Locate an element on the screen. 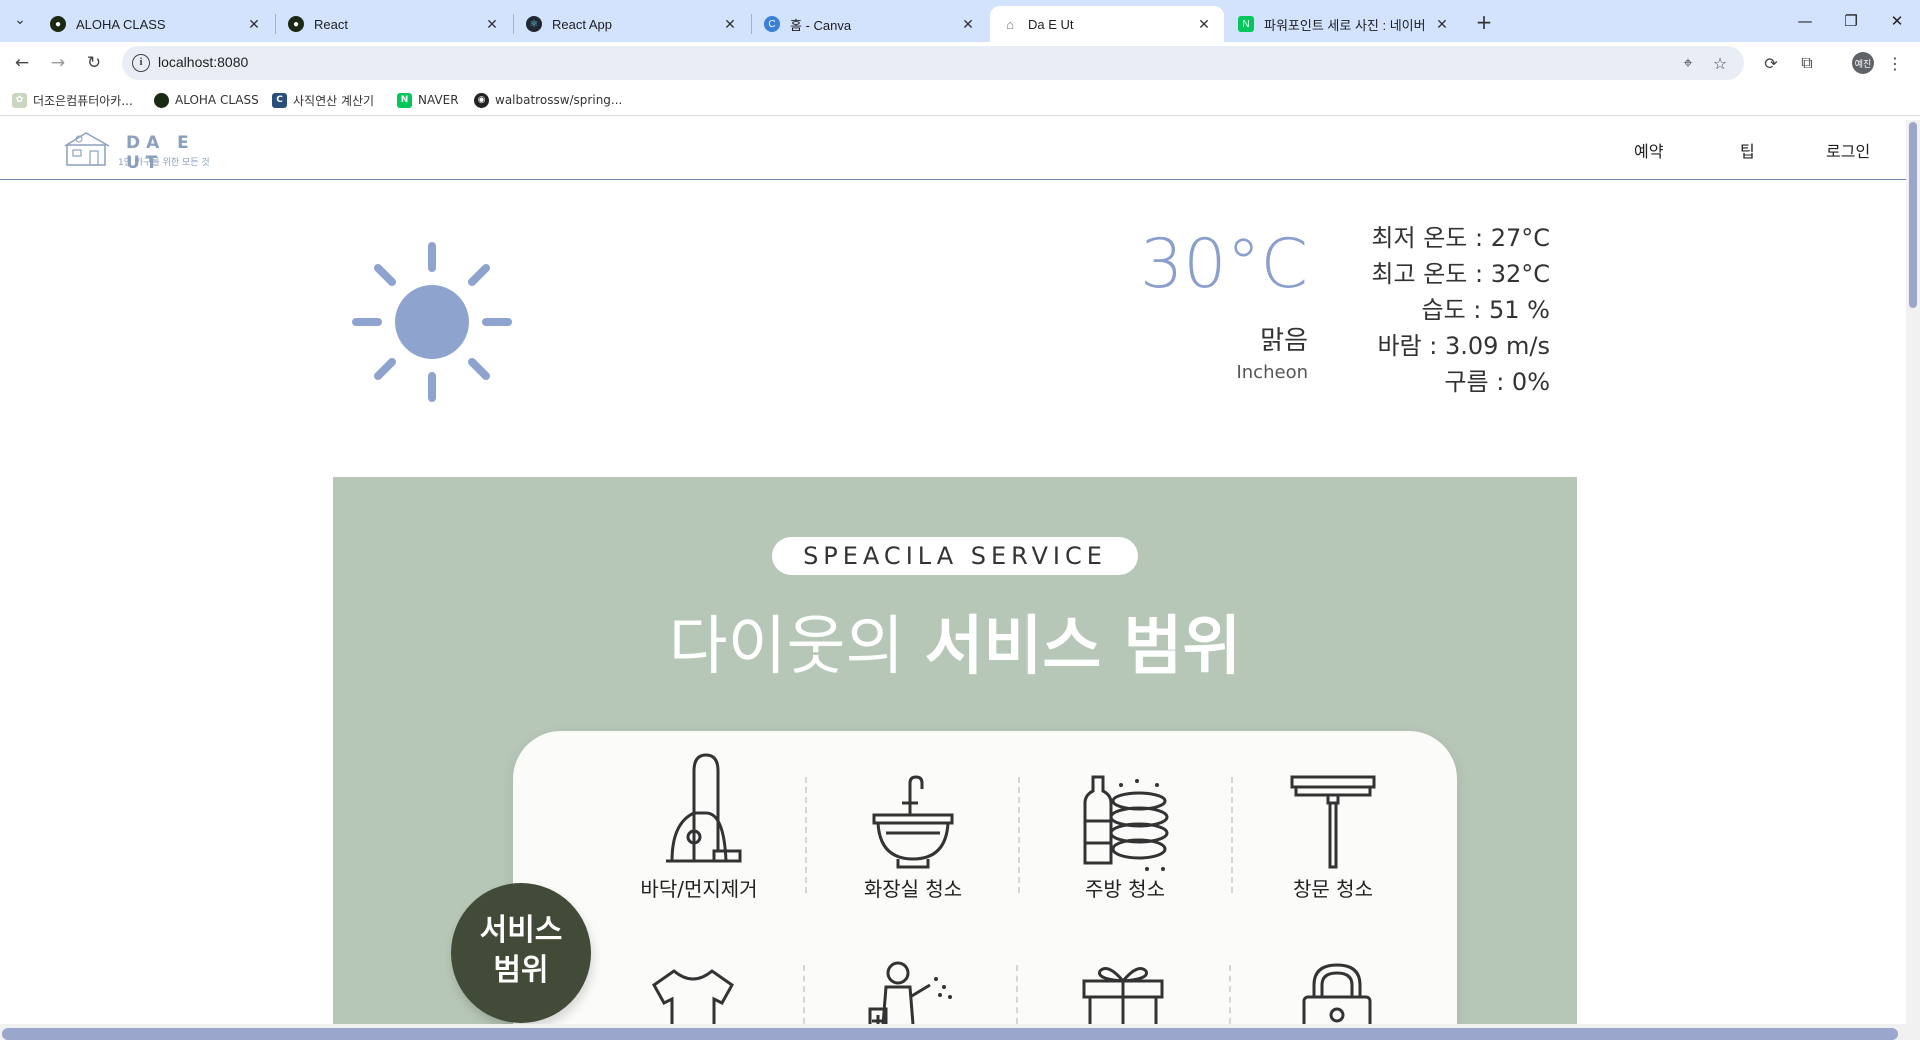  max-temperature: 최고 온도 : 32°C is located at coordinates (1460, 274).